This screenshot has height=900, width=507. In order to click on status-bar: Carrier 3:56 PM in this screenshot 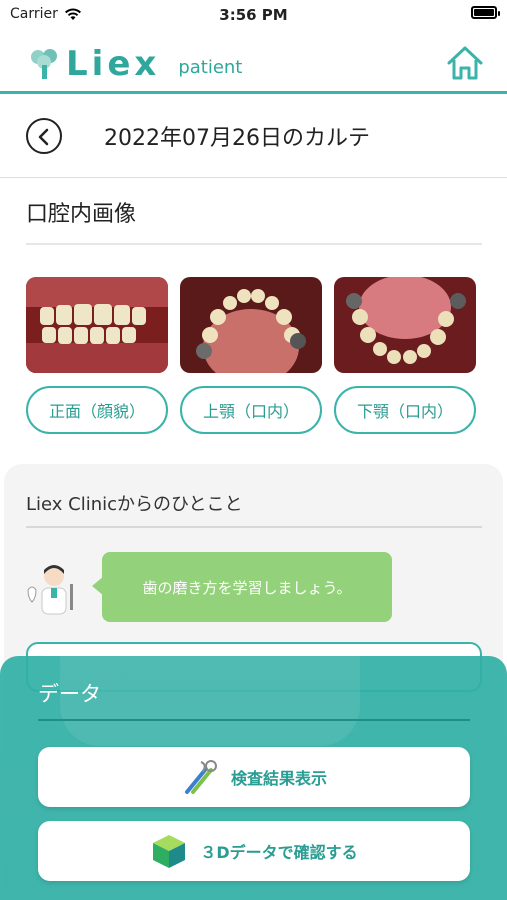, I will do `click(253, 15)`.